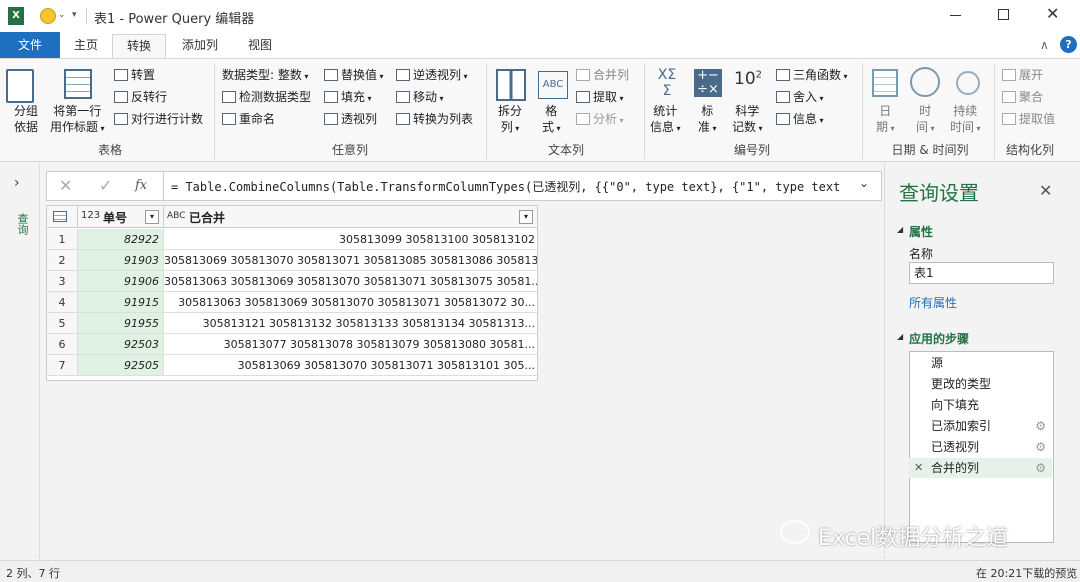 This screenshot has width=1080, height=582. Describe the element at coordinates (526, 217) in the screenshot. I see `col2-filter-button: ▾` at that location.